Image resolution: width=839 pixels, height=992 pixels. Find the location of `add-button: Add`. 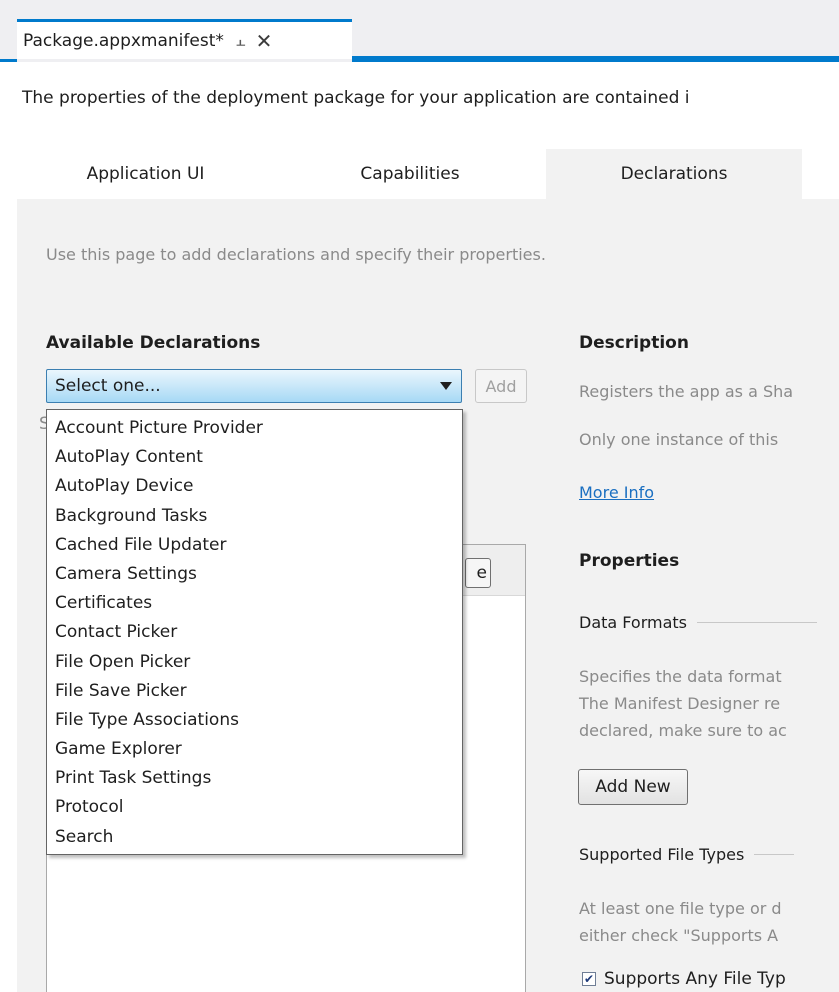

add-button: Add is located at coordinates (501, 386).